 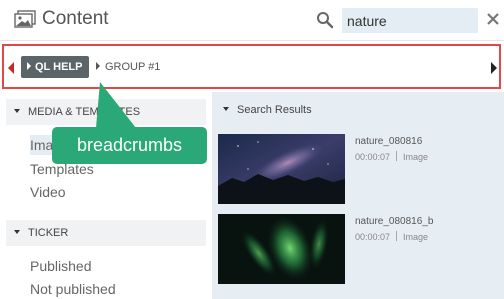 I want to click on thumbnail-night-sky-image, so click(x=281, y=169).